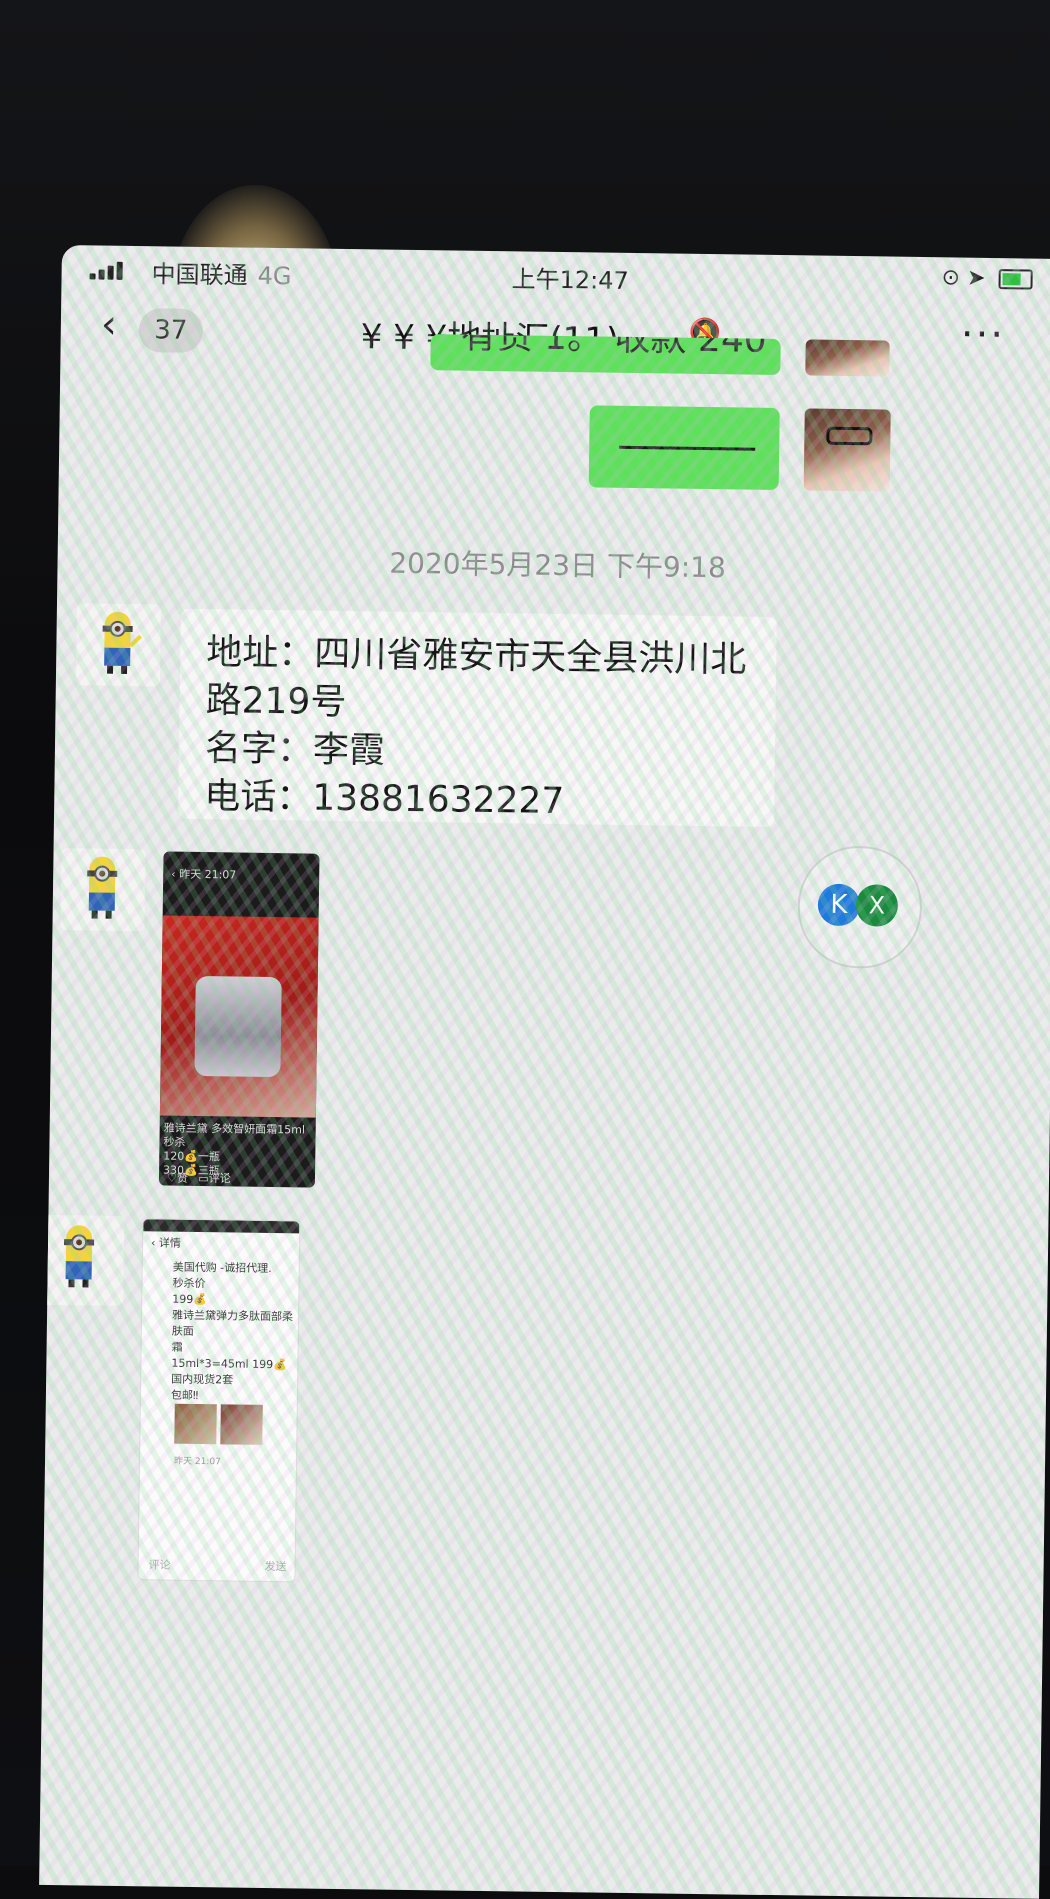 This screenshot has height=1899, width=1050. What do you see at coordinates (232, 1323) in the screenshot?
I see `post-line: 雅诗兰黛弹力多肽面部柔肤面` at bounding box center [232, 1323].